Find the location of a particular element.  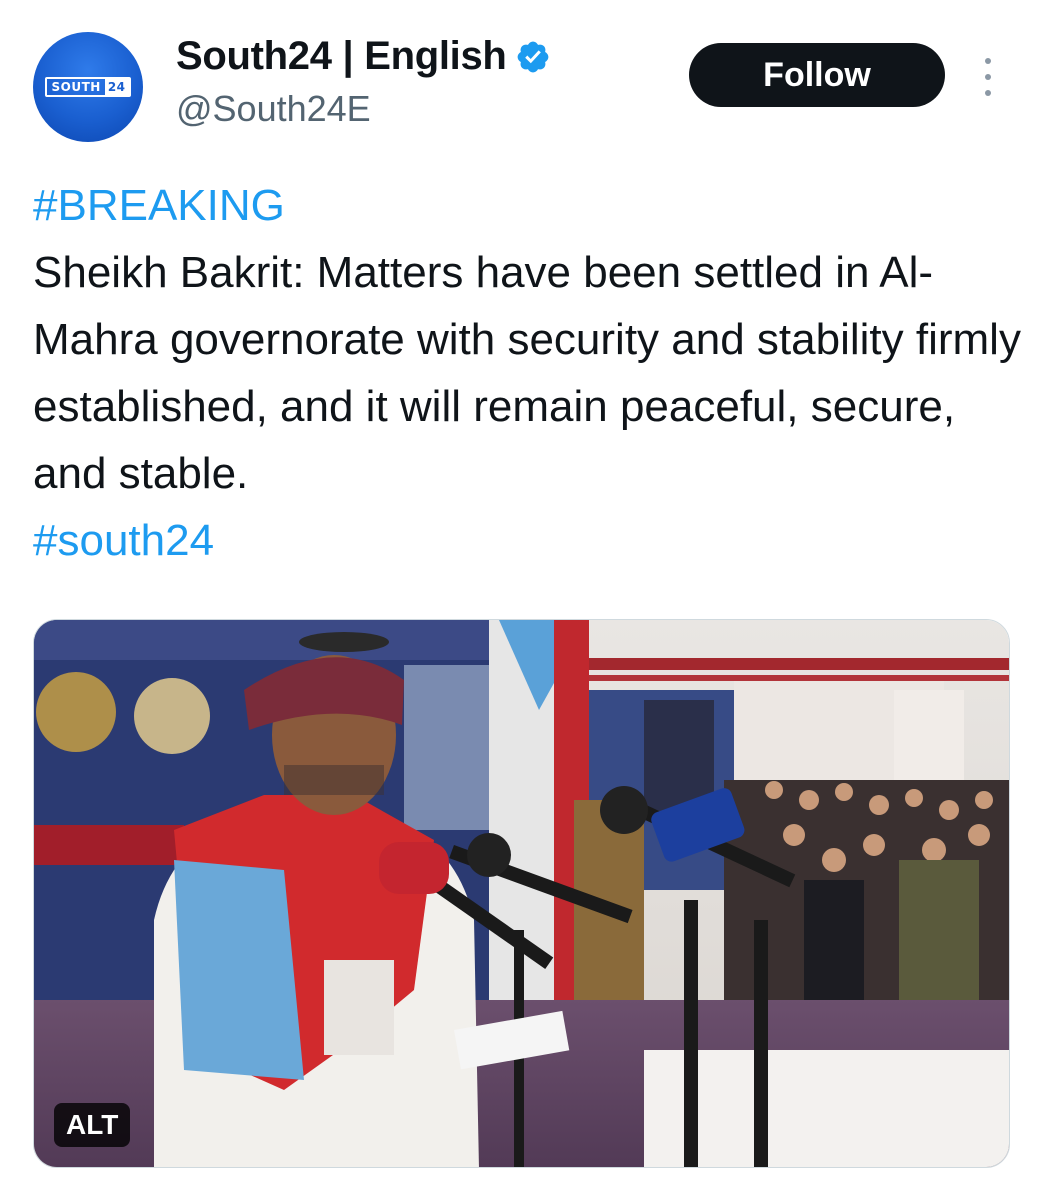

logo-text-left: SOUTH is located at coordinates (76, 87).